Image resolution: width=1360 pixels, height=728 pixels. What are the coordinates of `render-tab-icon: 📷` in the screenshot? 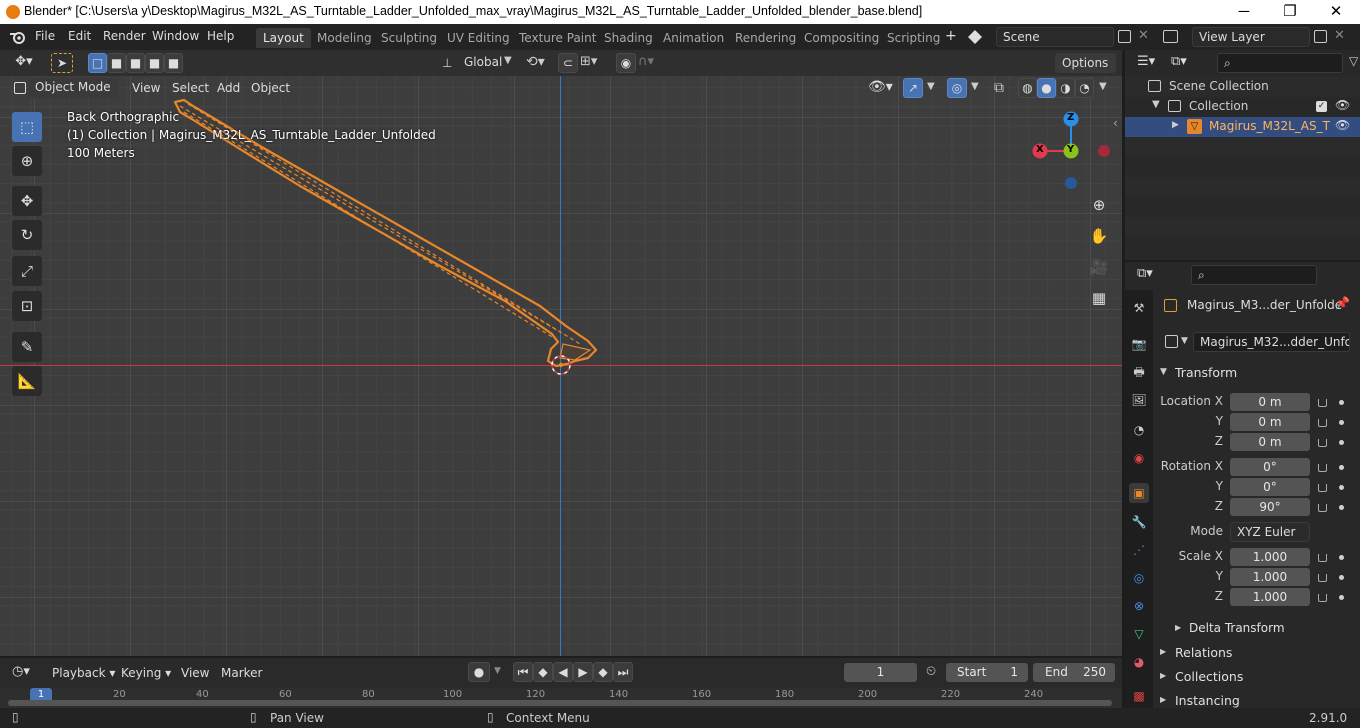 It's located at (1139, 344).